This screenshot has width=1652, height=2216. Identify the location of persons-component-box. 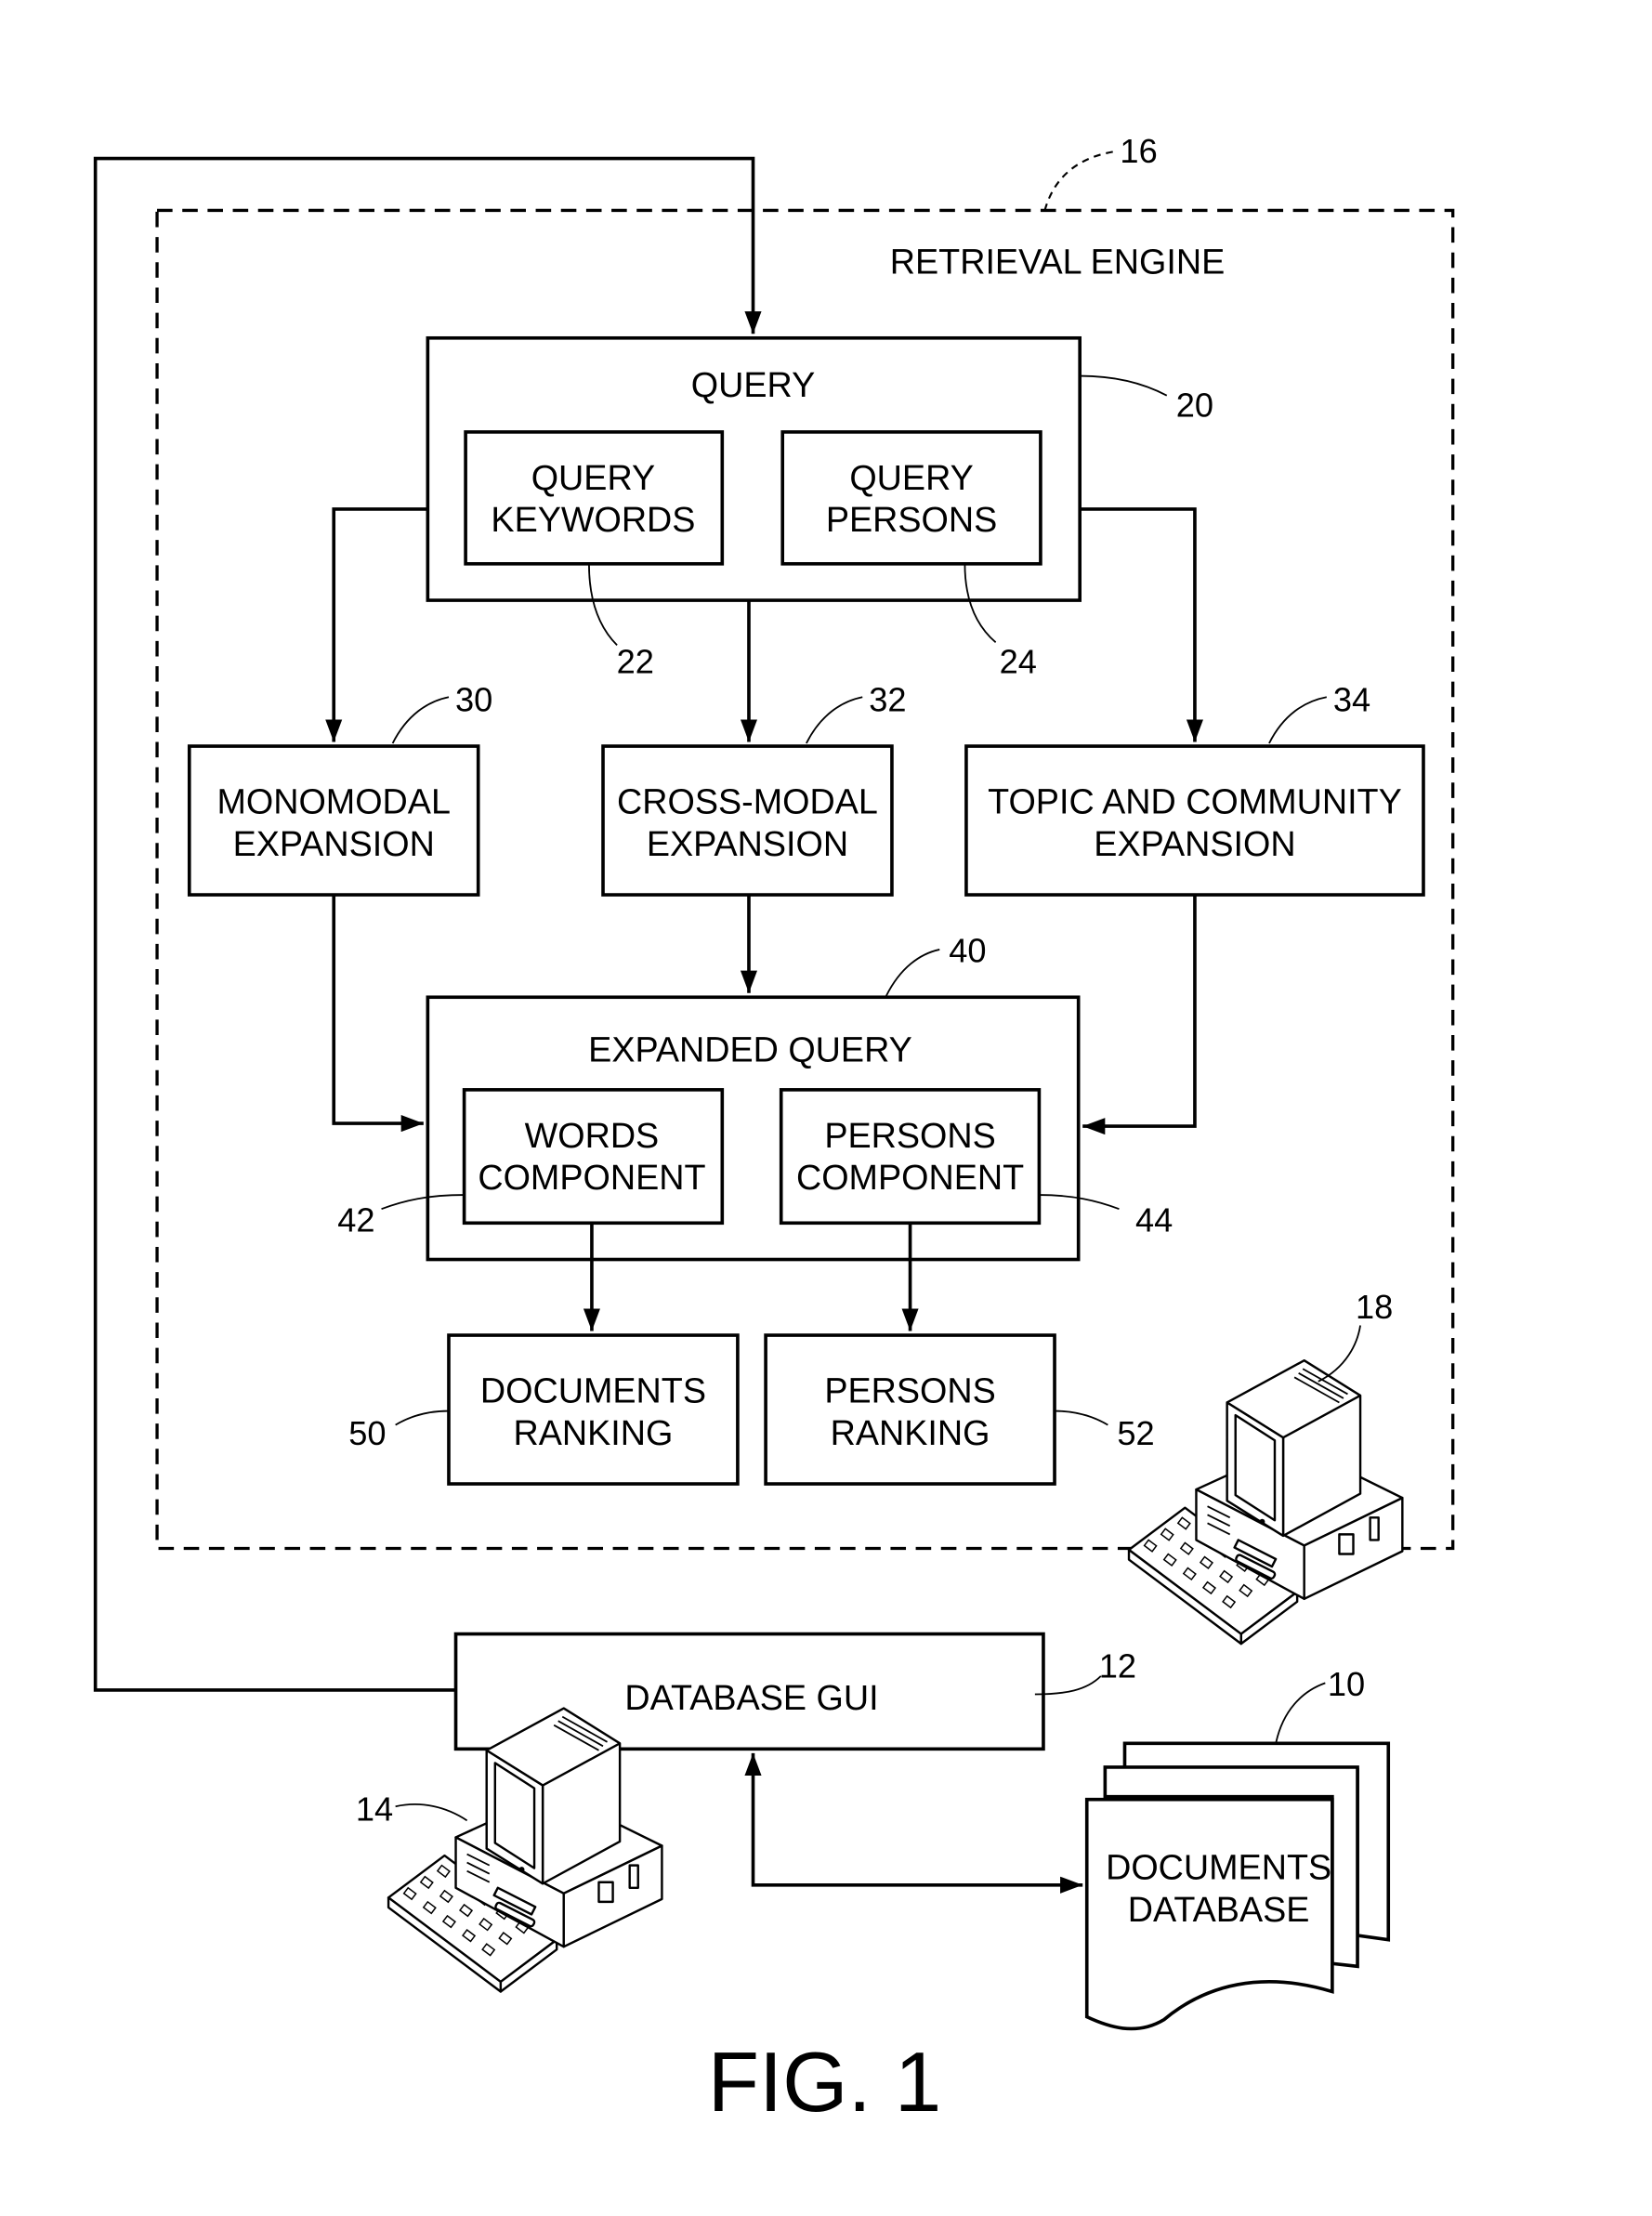
(911, 1157).